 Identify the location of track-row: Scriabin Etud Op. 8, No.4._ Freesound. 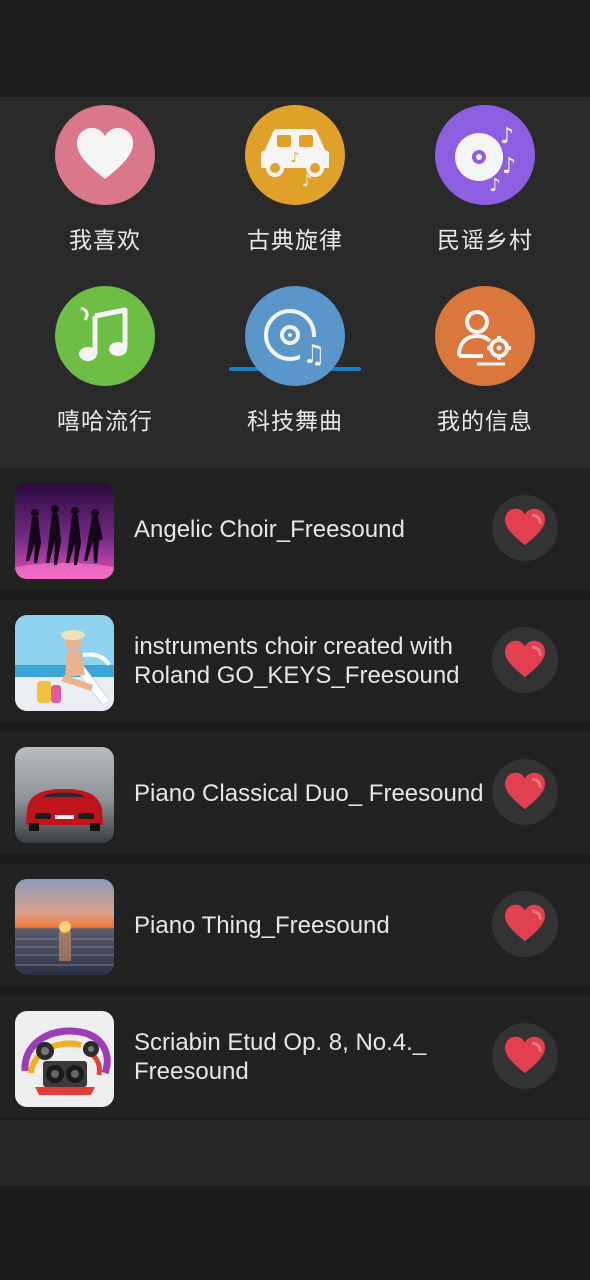
(295, 1057).